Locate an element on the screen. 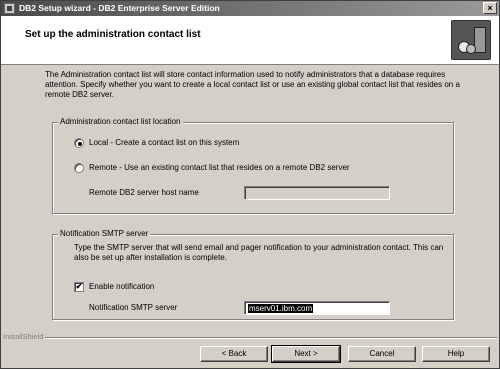  enable-notification-label: Enable notification is located at coordinates (121, 286).